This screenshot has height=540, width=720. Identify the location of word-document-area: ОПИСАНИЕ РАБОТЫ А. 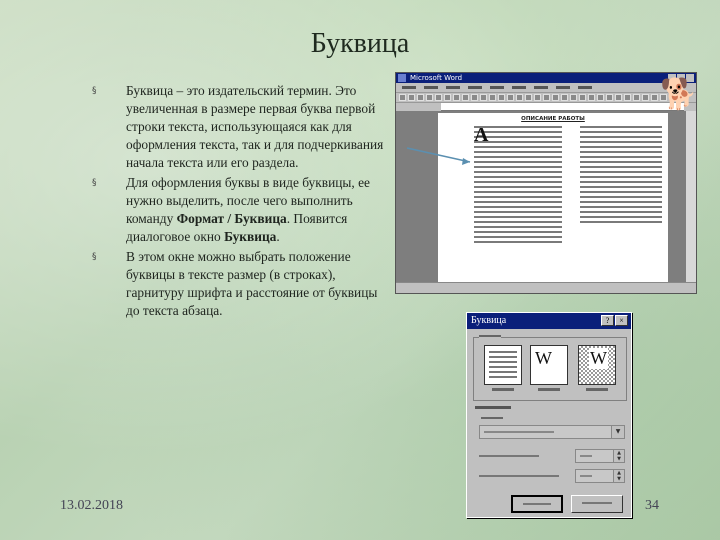
(546, 197).